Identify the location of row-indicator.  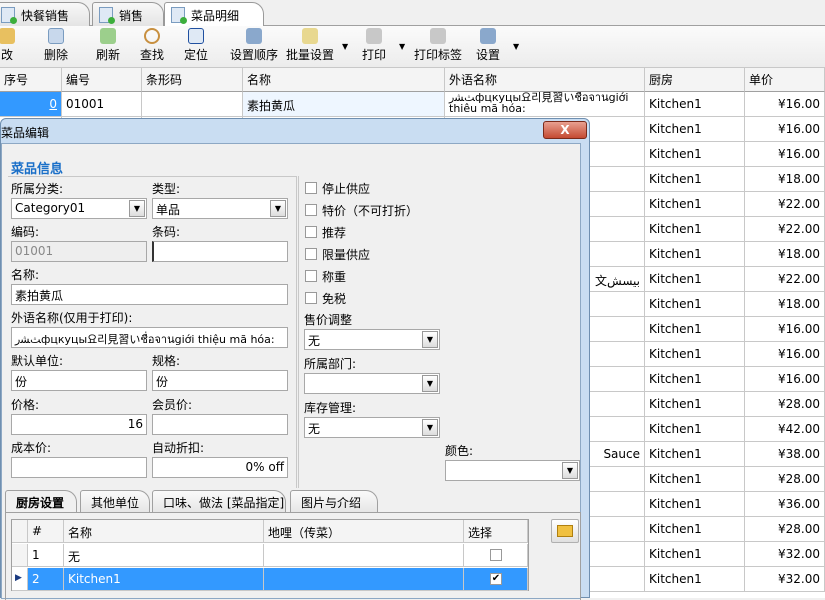
(20, 555).